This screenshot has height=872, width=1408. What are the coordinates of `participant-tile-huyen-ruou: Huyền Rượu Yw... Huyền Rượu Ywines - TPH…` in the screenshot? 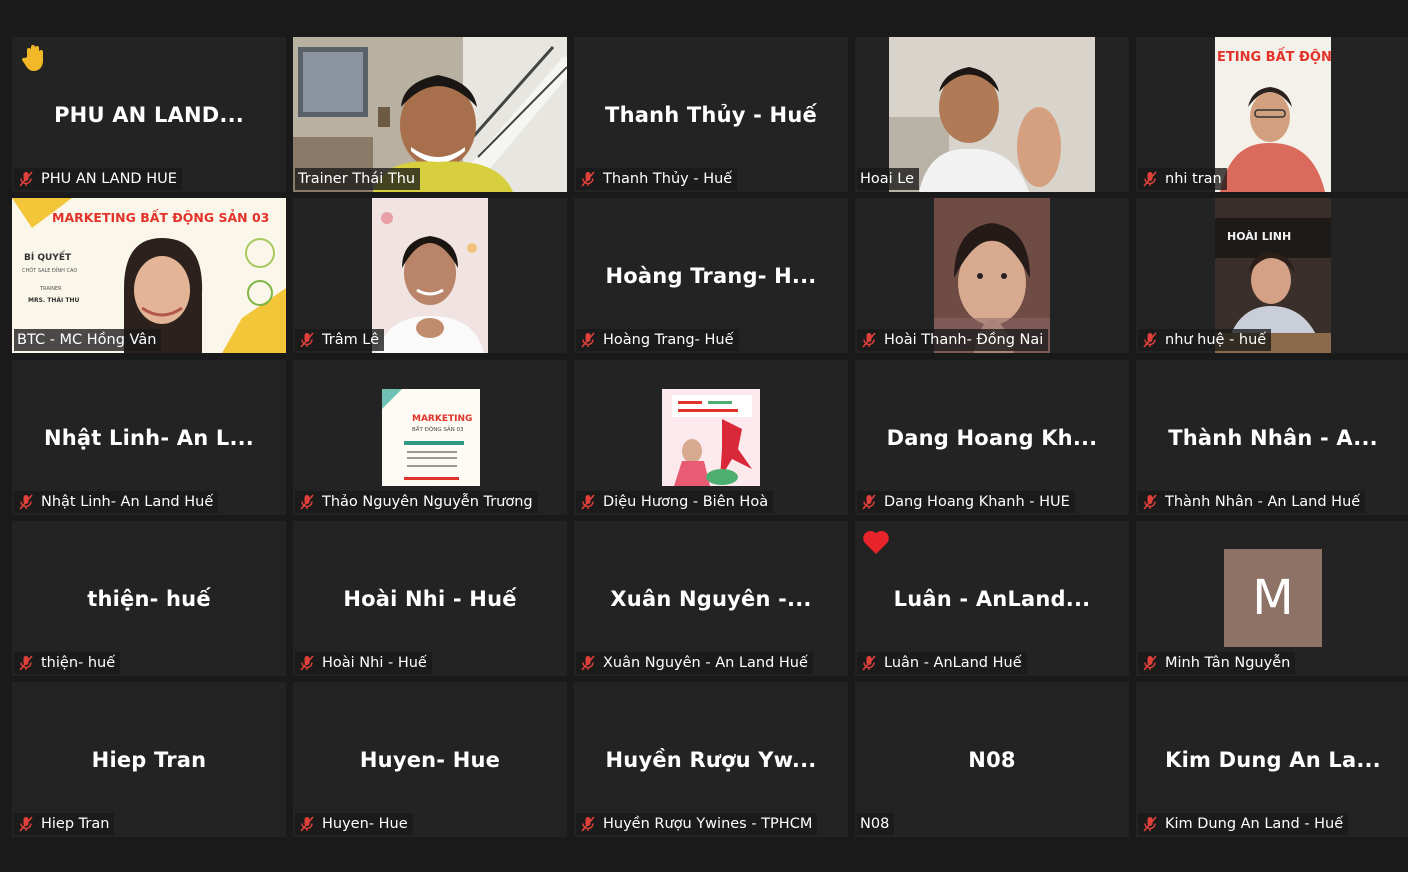 It's located at (711, 759).